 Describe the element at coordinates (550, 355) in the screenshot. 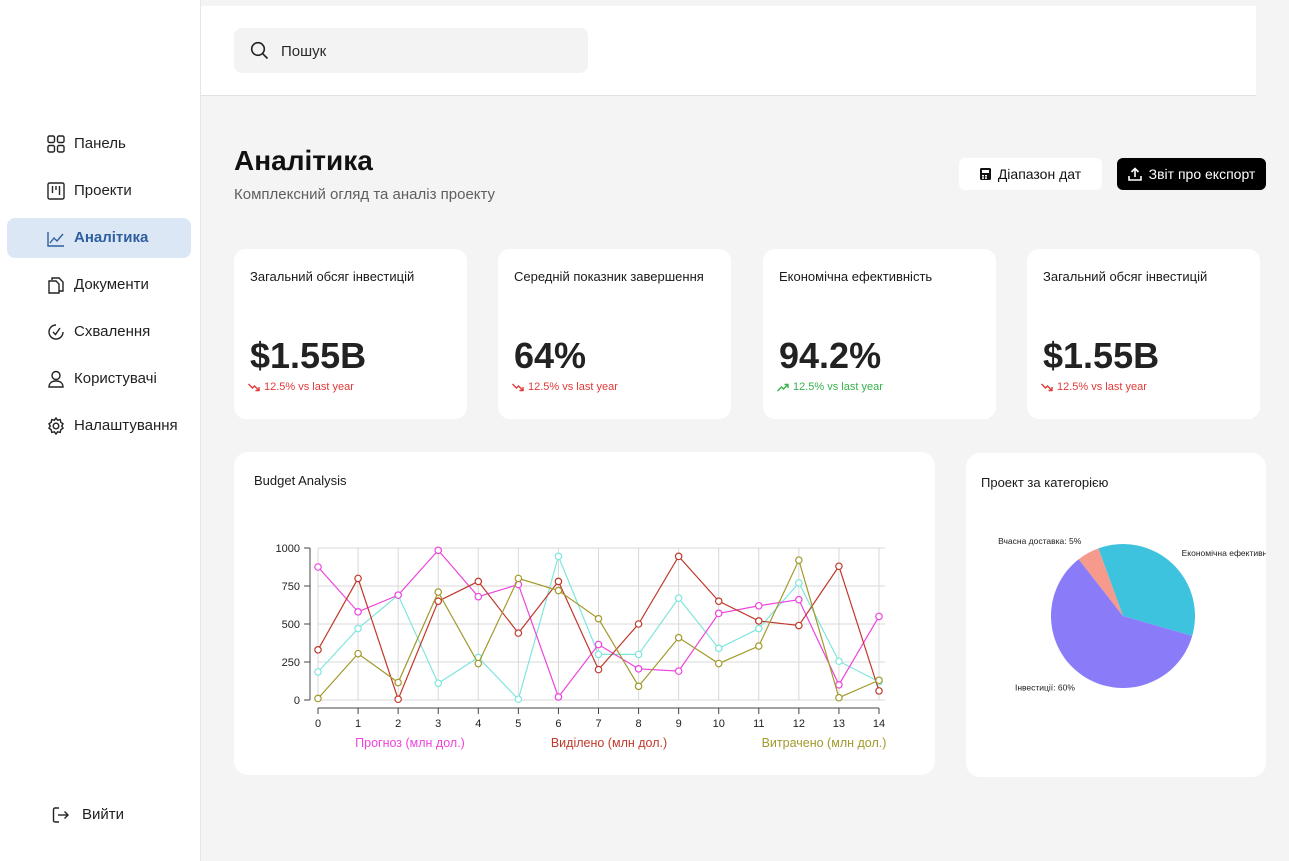

I see `stat-card-value: 64%` at that location.